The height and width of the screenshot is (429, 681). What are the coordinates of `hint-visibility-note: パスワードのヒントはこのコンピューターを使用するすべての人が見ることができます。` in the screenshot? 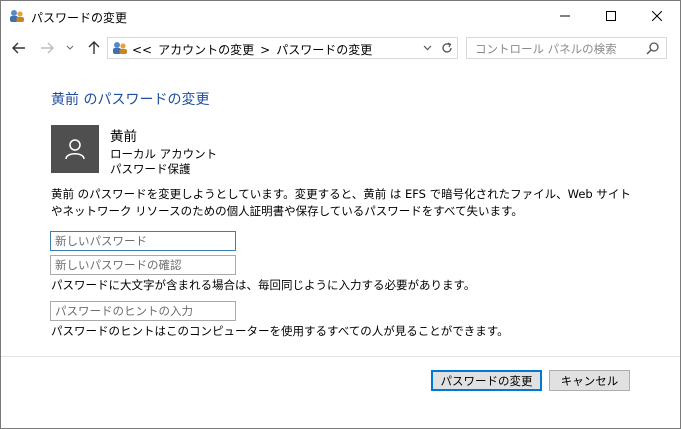 It's located at (280, 331).